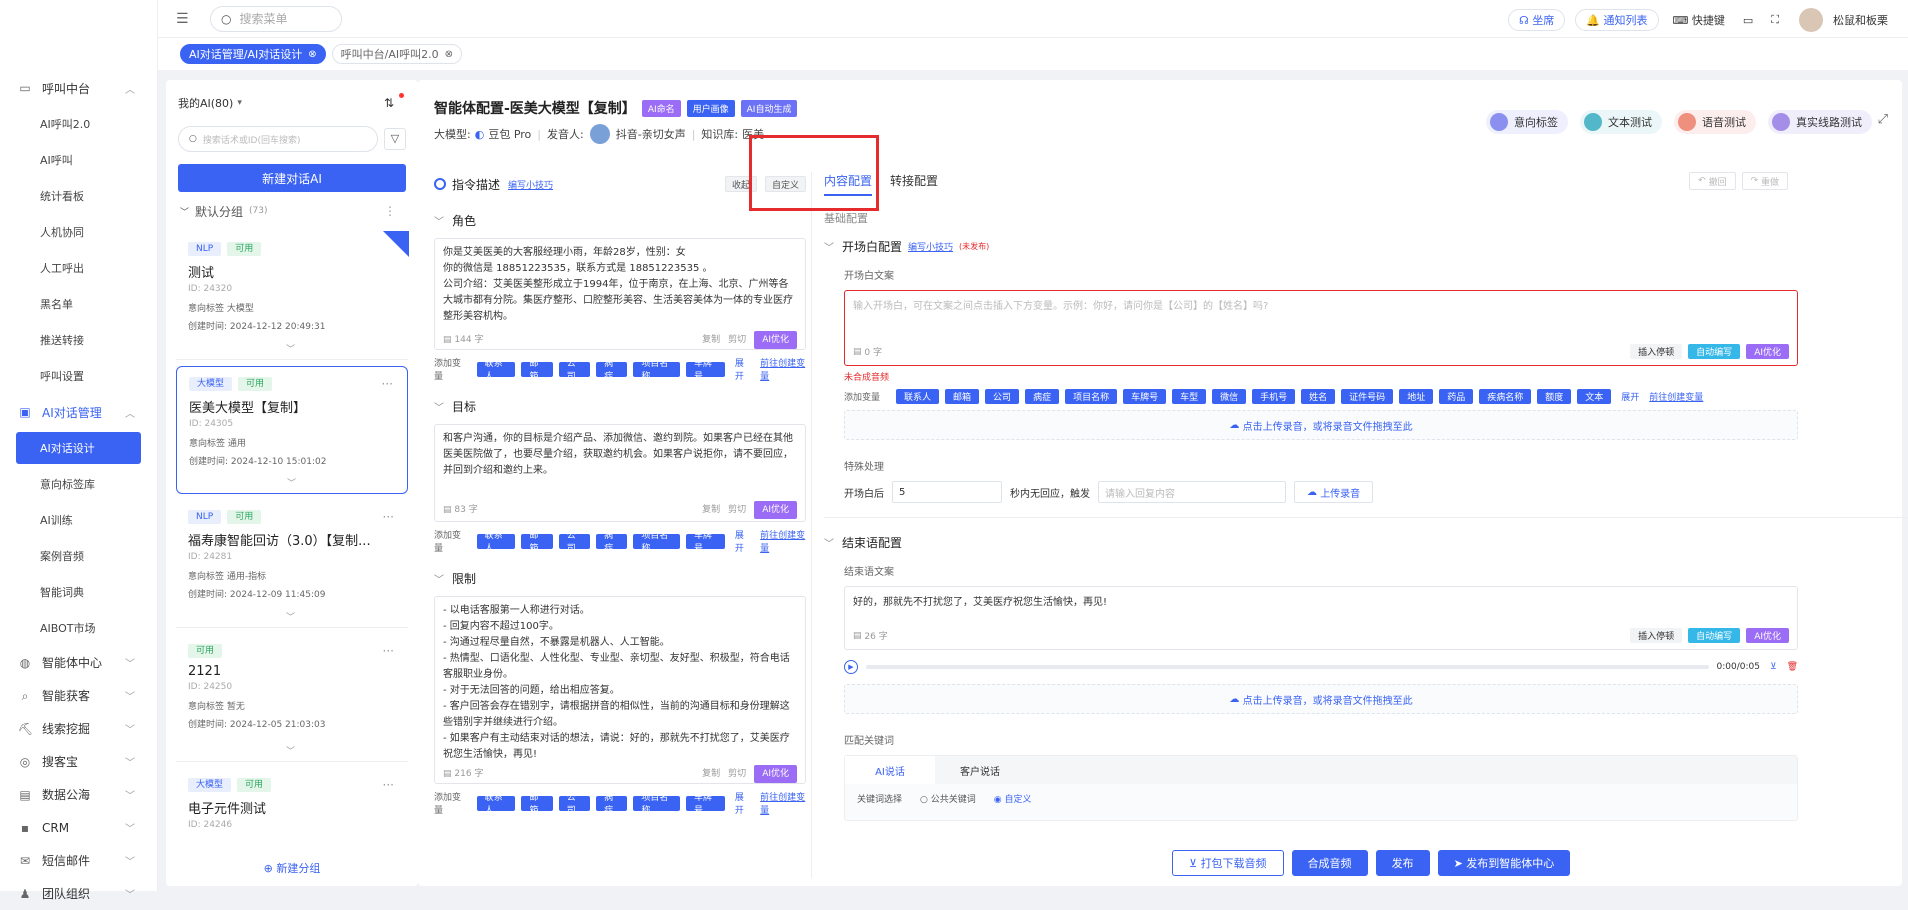 This screenshot has height=910, width=1908. Describe the element at coordinates (292, 804) in the screenshot. I see `ai-card: ··· 大模型 可用 电子元件测试 ID: 24246` at that location.